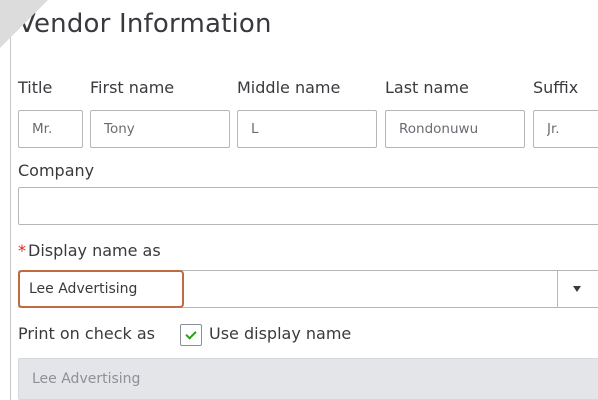 Image resolution: width=598 pixels, height=400 pixels. What do you see at coordinates (289, 87) in the screenshot?
I see `middle-name-label: Middle name` at bounding box center [289, 87].